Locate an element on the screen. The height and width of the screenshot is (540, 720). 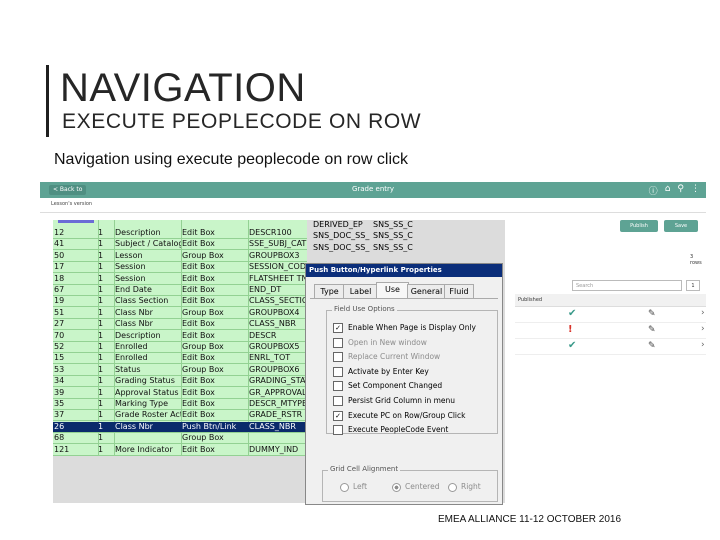
grid-cell: CLASS_NBR is located at coordinates (272, 426).